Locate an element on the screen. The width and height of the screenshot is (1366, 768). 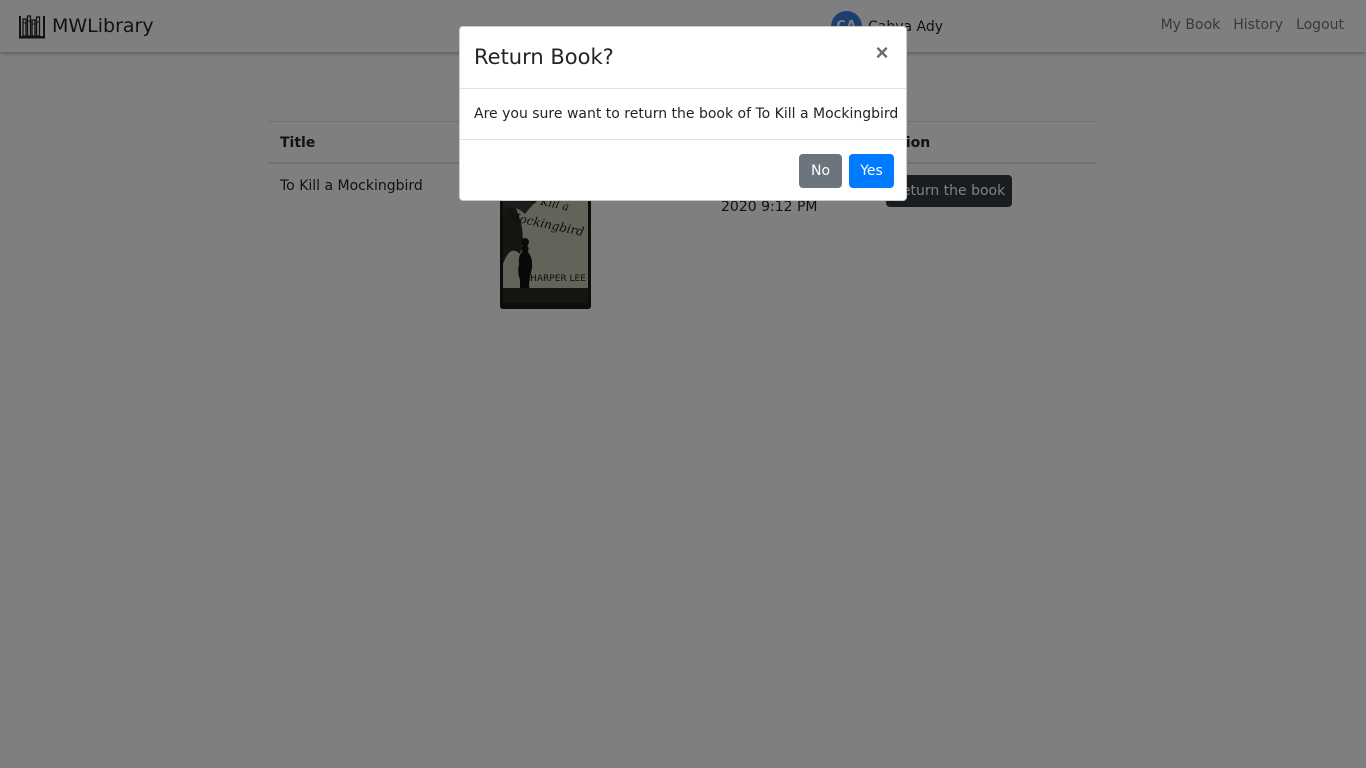
no-button: No is located at coordinates (820, 171).